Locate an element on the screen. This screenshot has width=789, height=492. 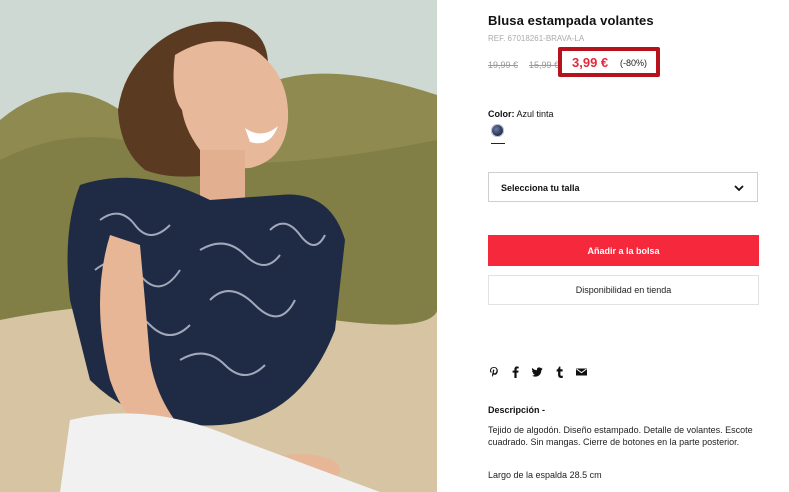
color-swatch-azul-tinta is located at coordinates (498, 134).